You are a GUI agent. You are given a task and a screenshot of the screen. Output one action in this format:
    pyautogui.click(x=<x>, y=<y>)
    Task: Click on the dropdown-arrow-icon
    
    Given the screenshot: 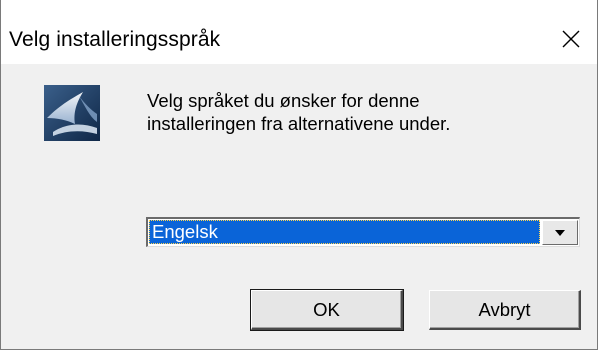 What is the action you would take?
    pyautogui.click(x=560, y=232)
    